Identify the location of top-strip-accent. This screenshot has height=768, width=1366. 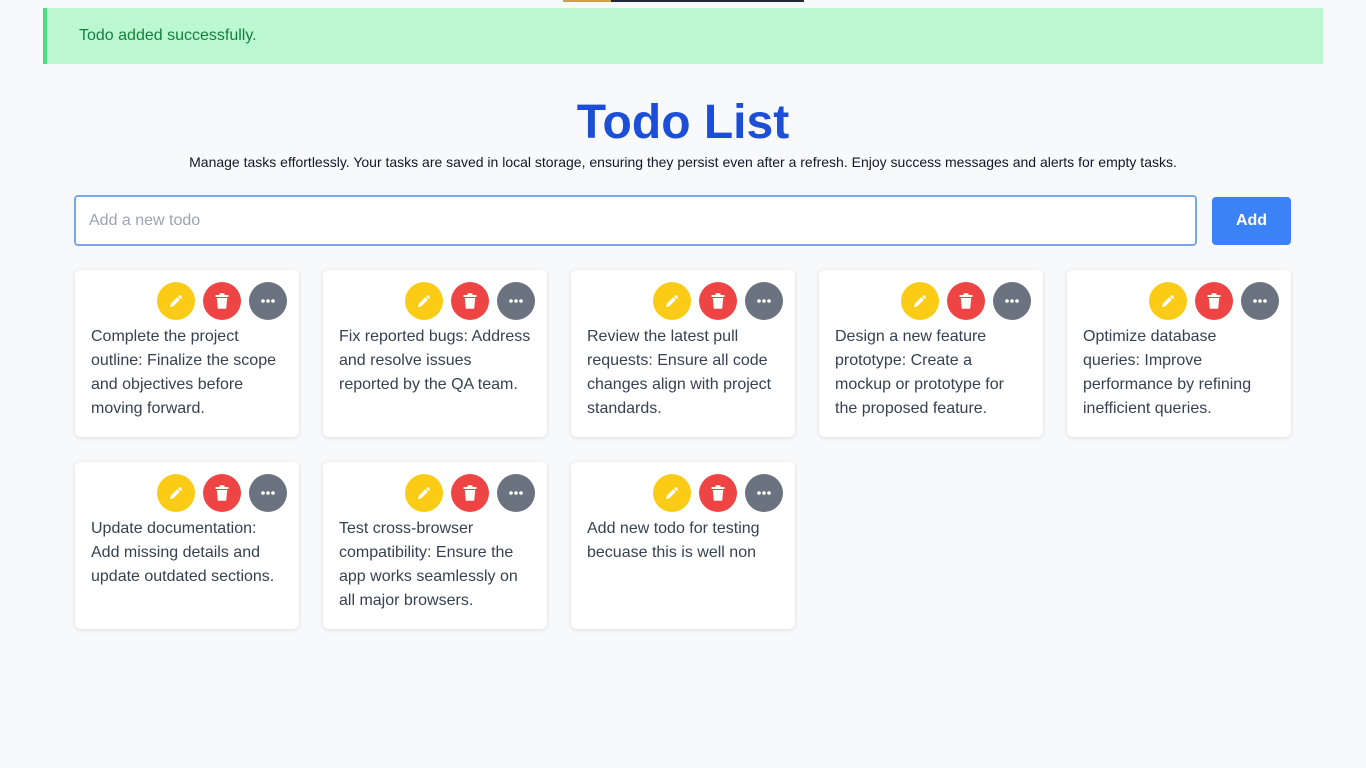
(587, 1).